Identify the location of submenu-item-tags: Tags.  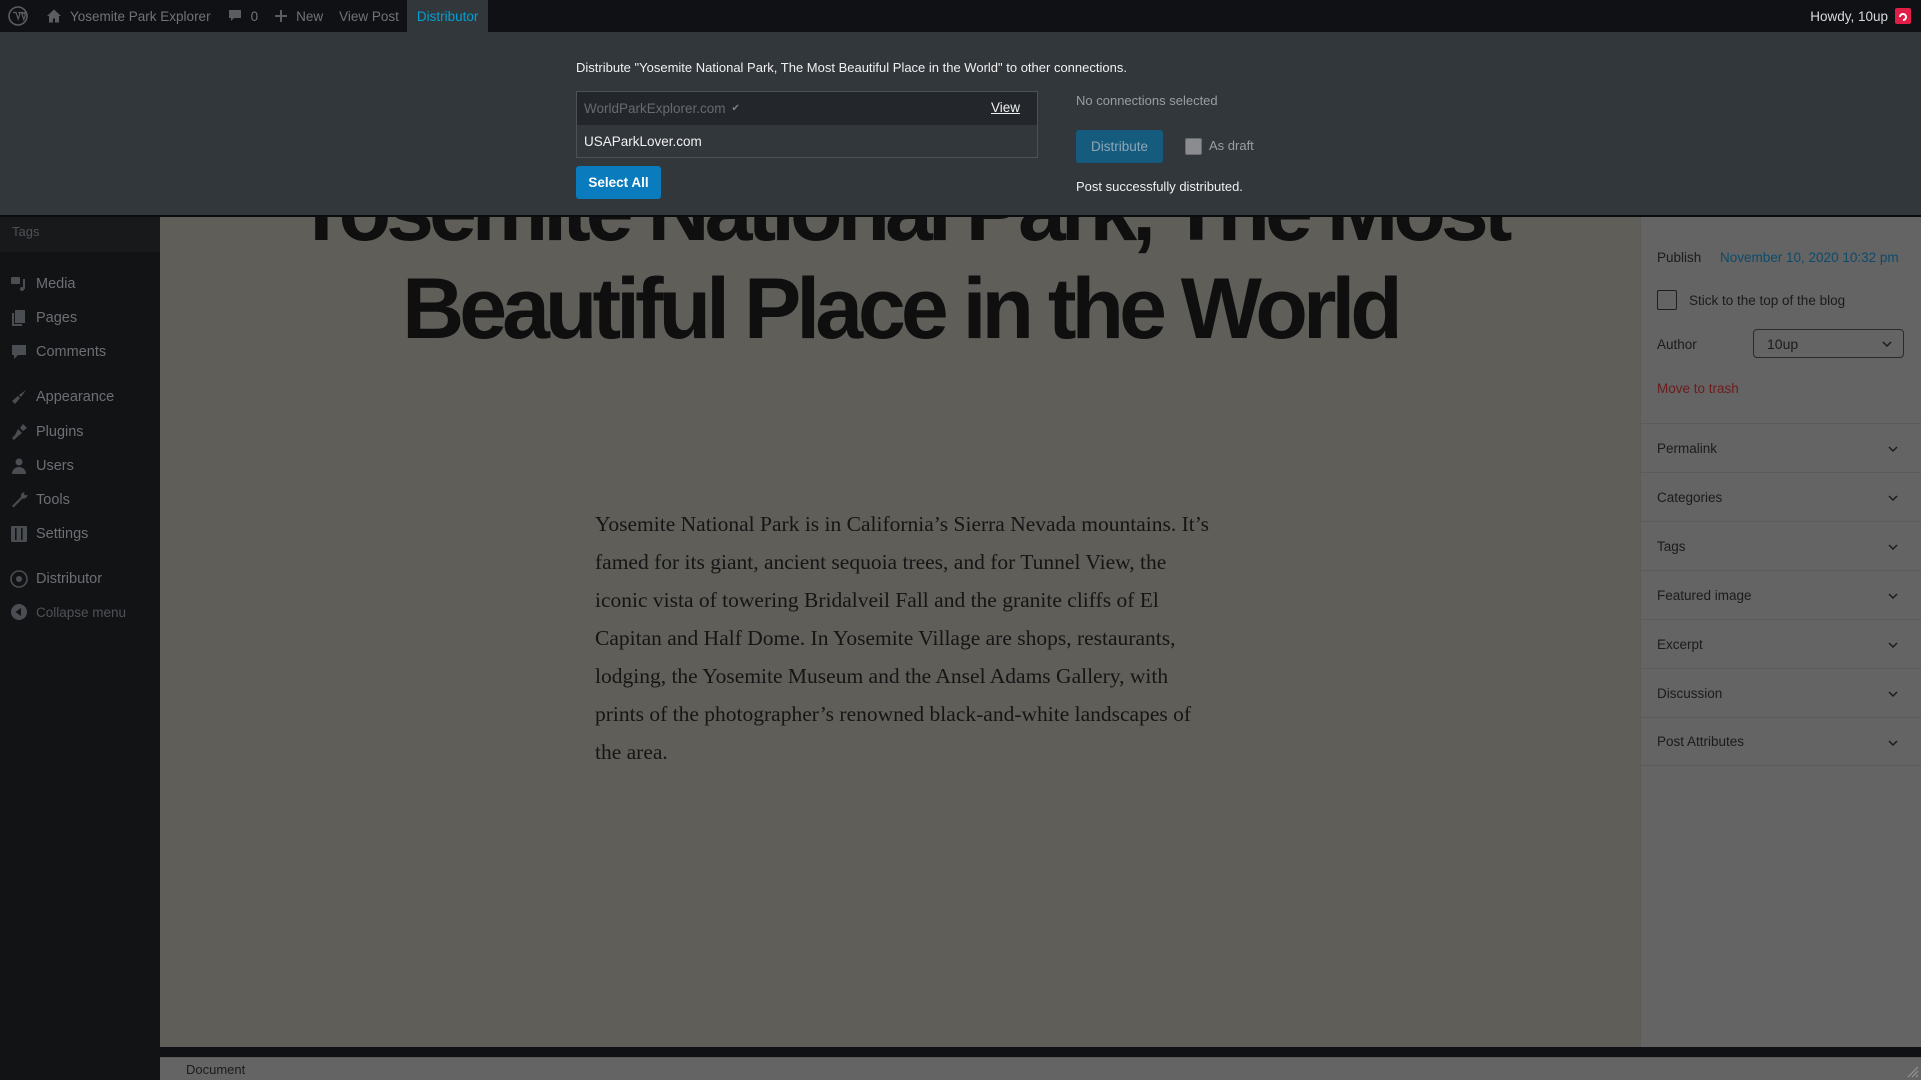
(80, 234).